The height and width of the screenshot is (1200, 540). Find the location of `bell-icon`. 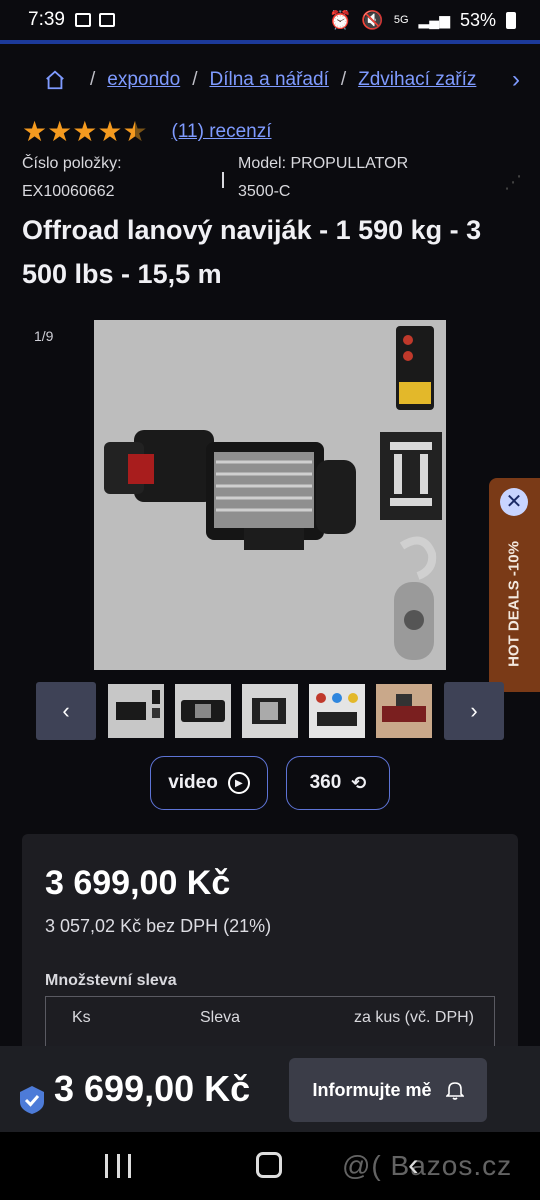

bell-icon is located at coordinates (454, 1091).